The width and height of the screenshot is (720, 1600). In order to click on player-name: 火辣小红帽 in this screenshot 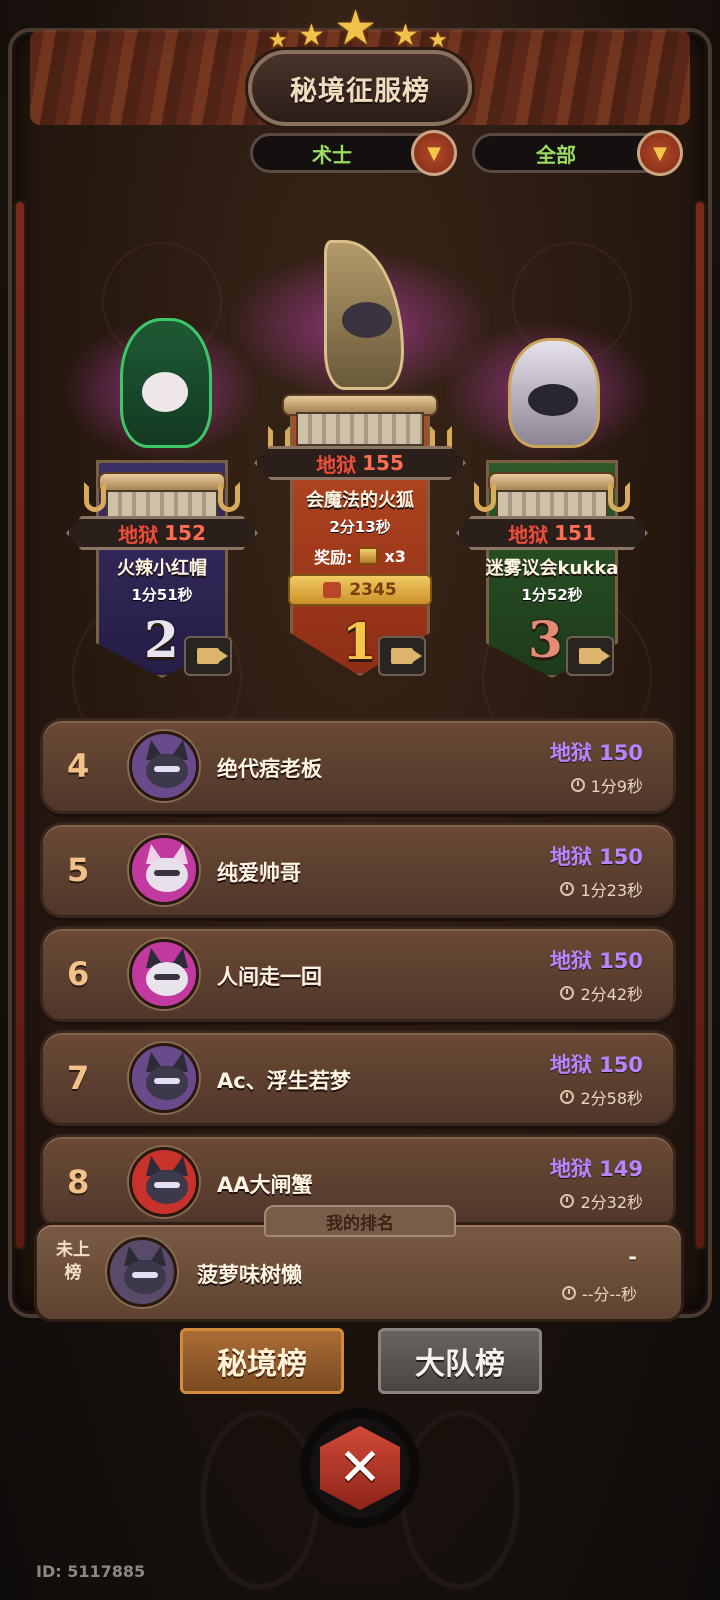, I will do `click(162, 568)`.